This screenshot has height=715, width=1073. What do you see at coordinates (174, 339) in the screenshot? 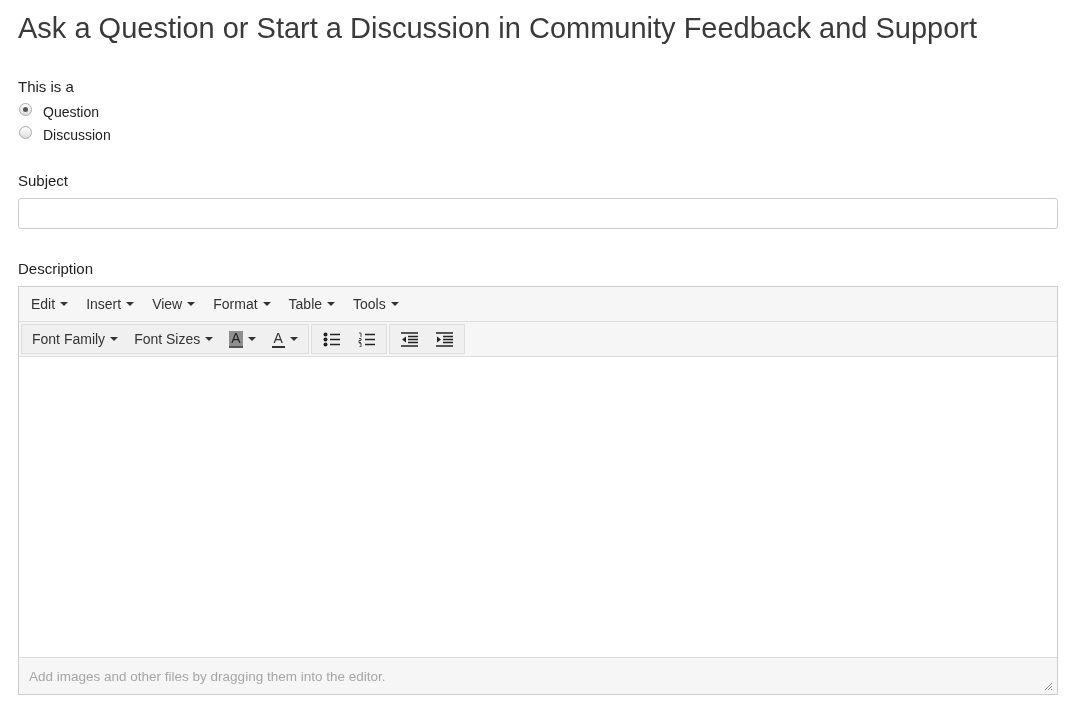
I see `dropdown-button: Font Sizes` at bounding box center [174, 339].